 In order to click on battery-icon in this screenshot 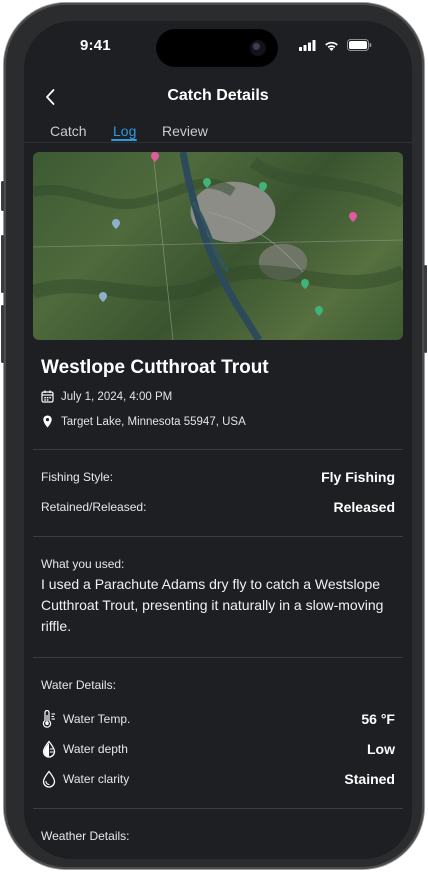, I will do `click(359, 45)`.